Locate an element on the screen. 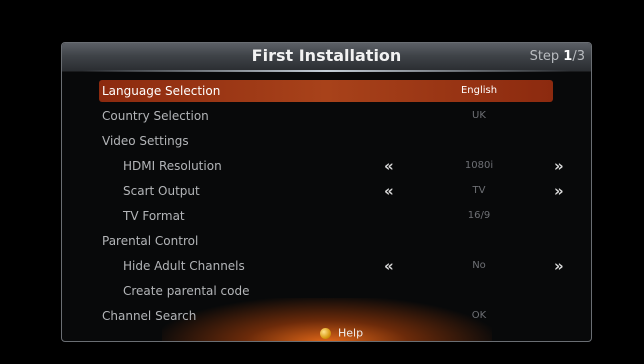 Image resolution: width=644 pixels, height=364 pixels. menu-item-hdmi-resolution: HDMI Resolution « 1080i » is located at coordinates (331, 166).